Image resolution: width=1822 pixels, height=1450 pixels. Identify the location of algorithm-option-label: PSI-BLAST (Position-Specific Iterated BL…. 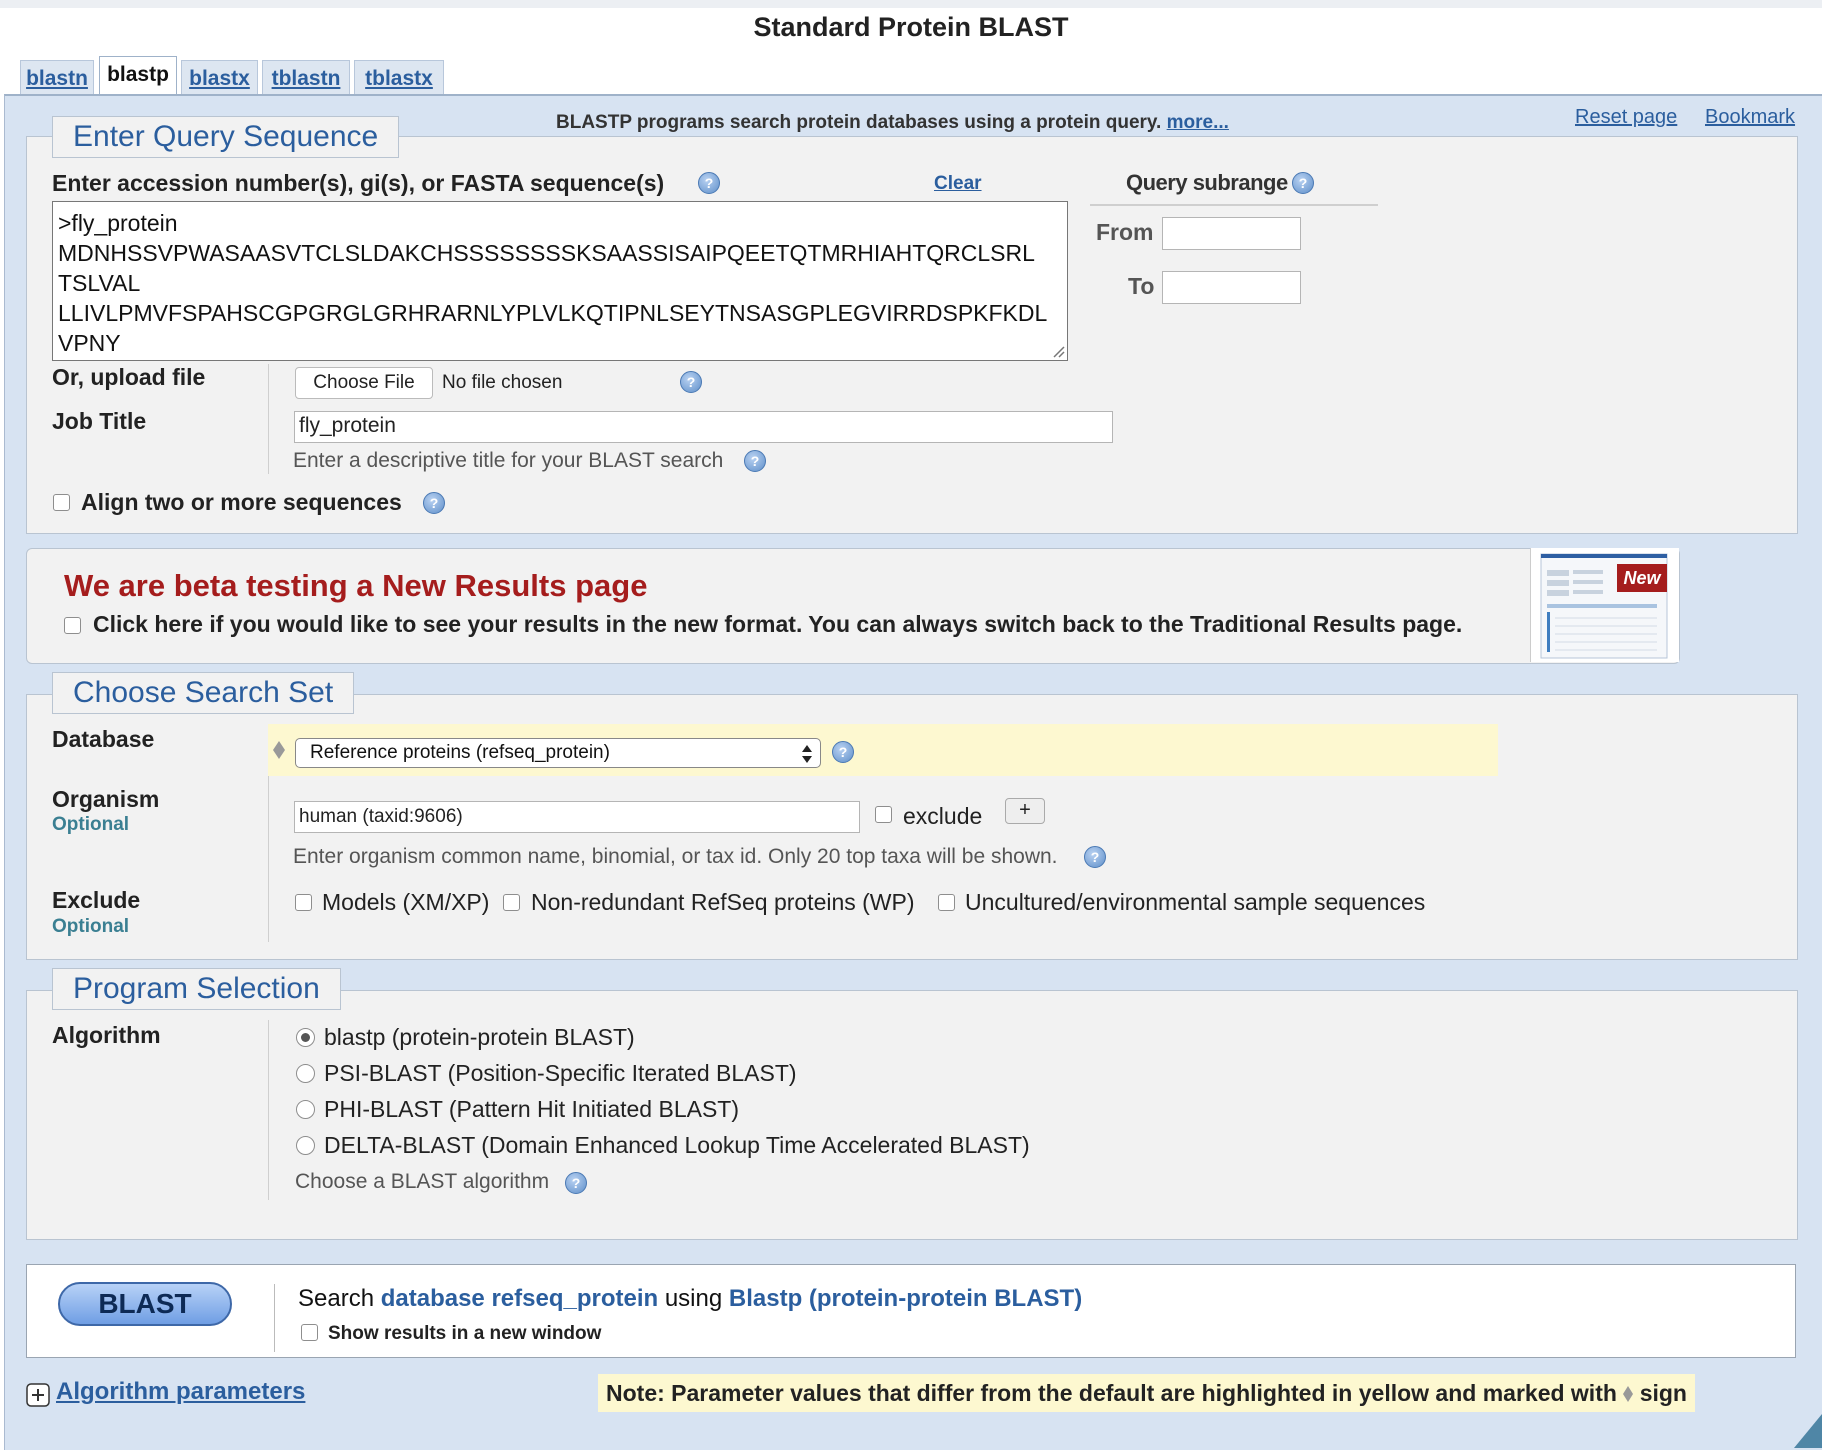
(560, 1073).